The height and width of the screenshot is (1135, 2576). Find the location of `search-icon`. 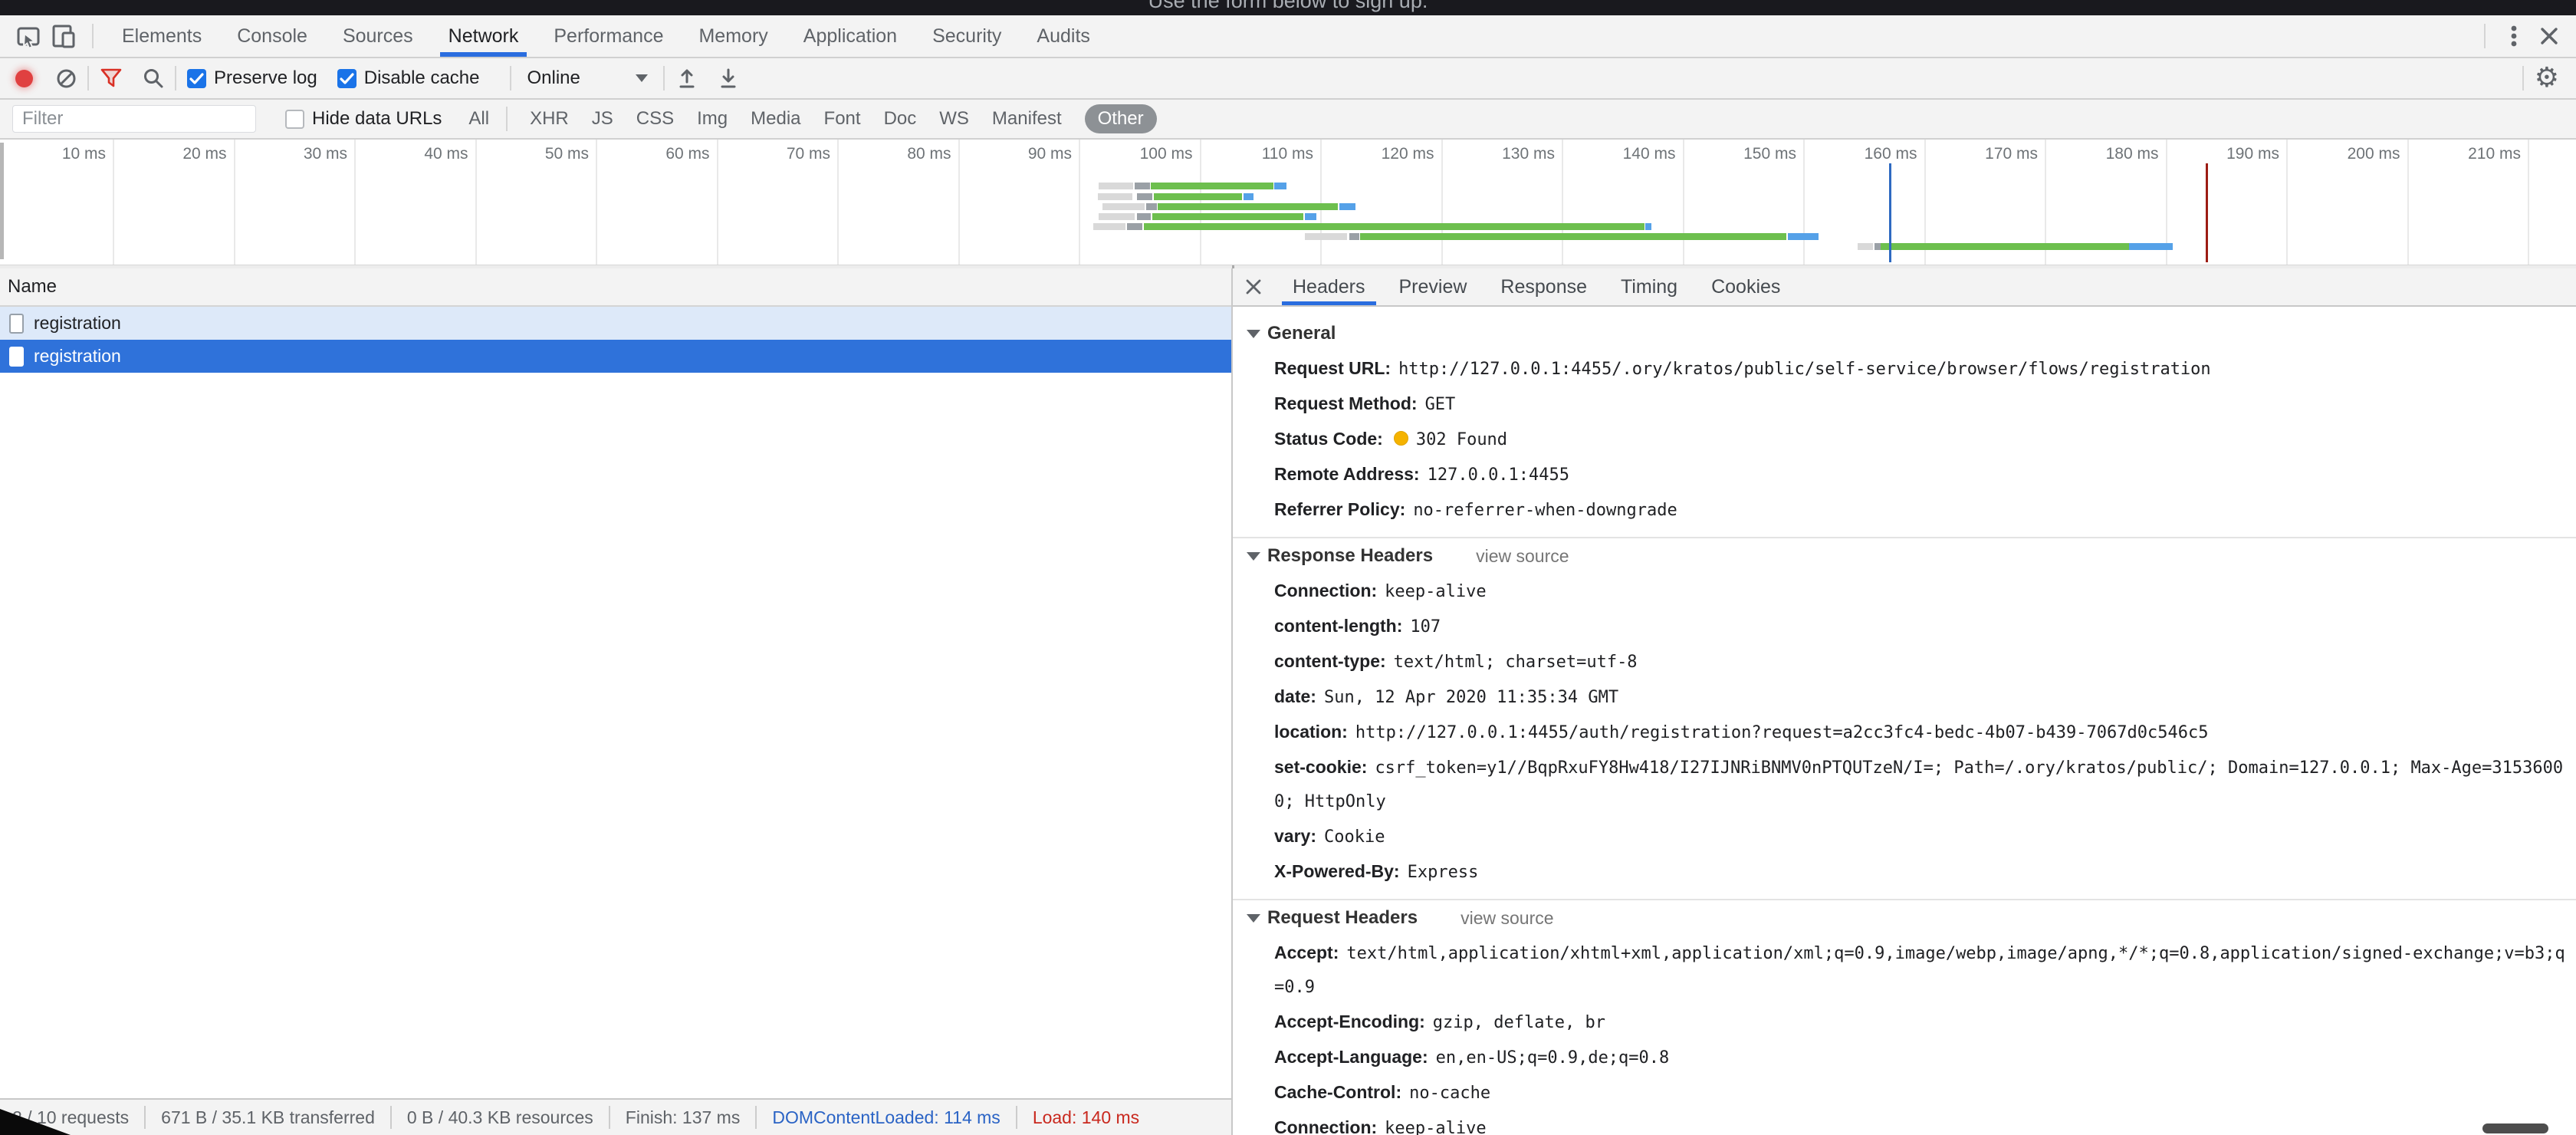

search-icon is located at coordinates (154, 78).